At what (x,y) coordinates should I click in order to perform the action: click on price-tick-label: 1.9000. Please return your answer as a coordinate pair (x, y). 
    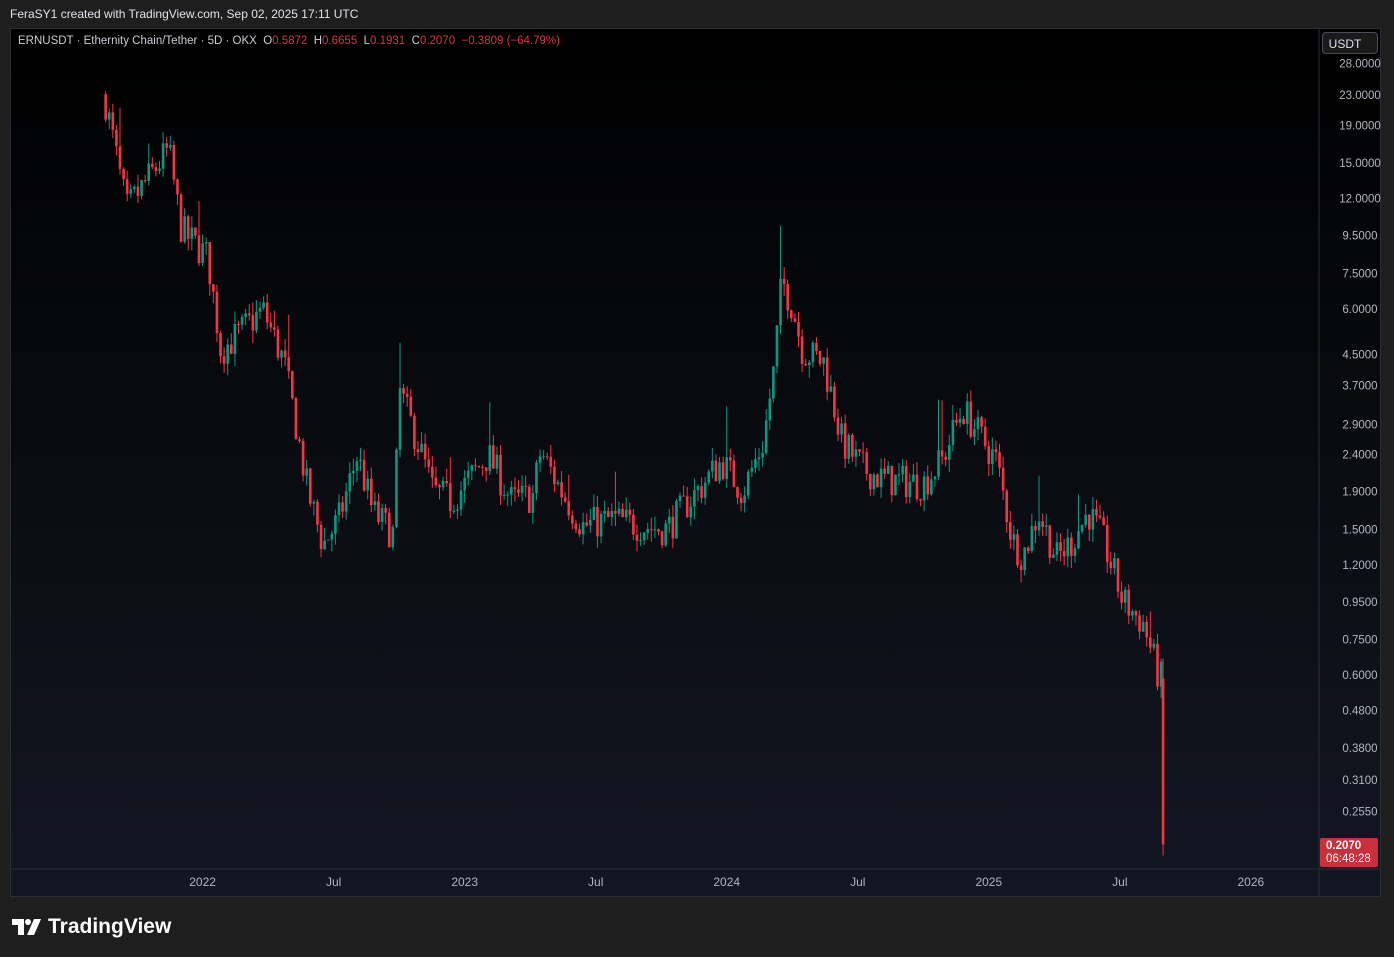
    Looking at the image, I should click on (1359, 493).